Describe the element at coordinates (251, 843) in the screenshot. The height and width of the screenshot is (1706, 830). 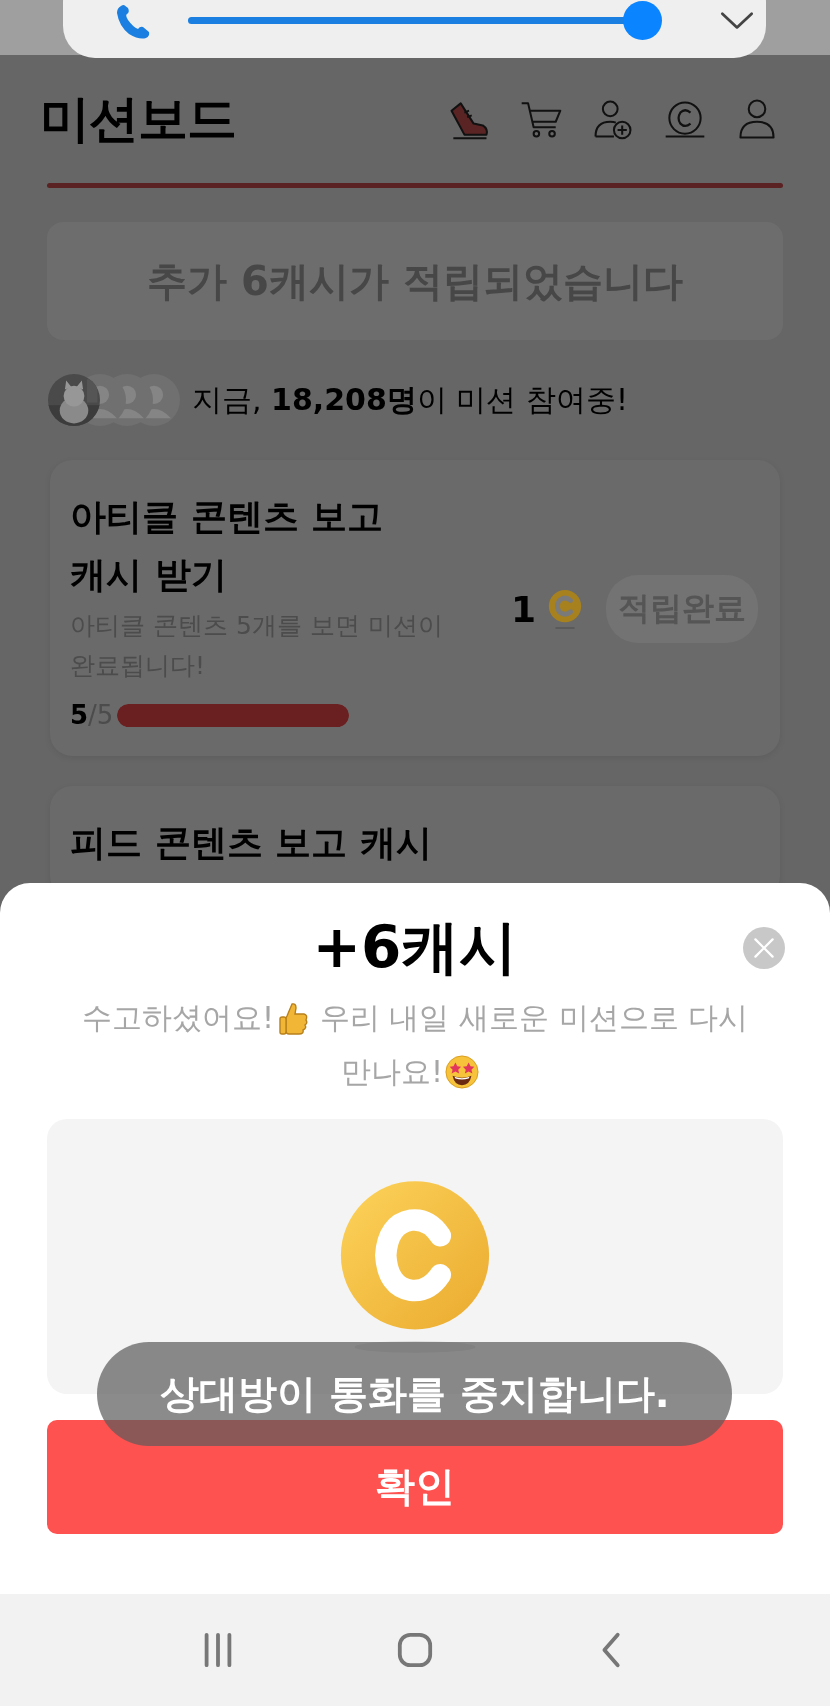
I see `mission-title: 피드 콘텐츠 보고 캐시` at that location.